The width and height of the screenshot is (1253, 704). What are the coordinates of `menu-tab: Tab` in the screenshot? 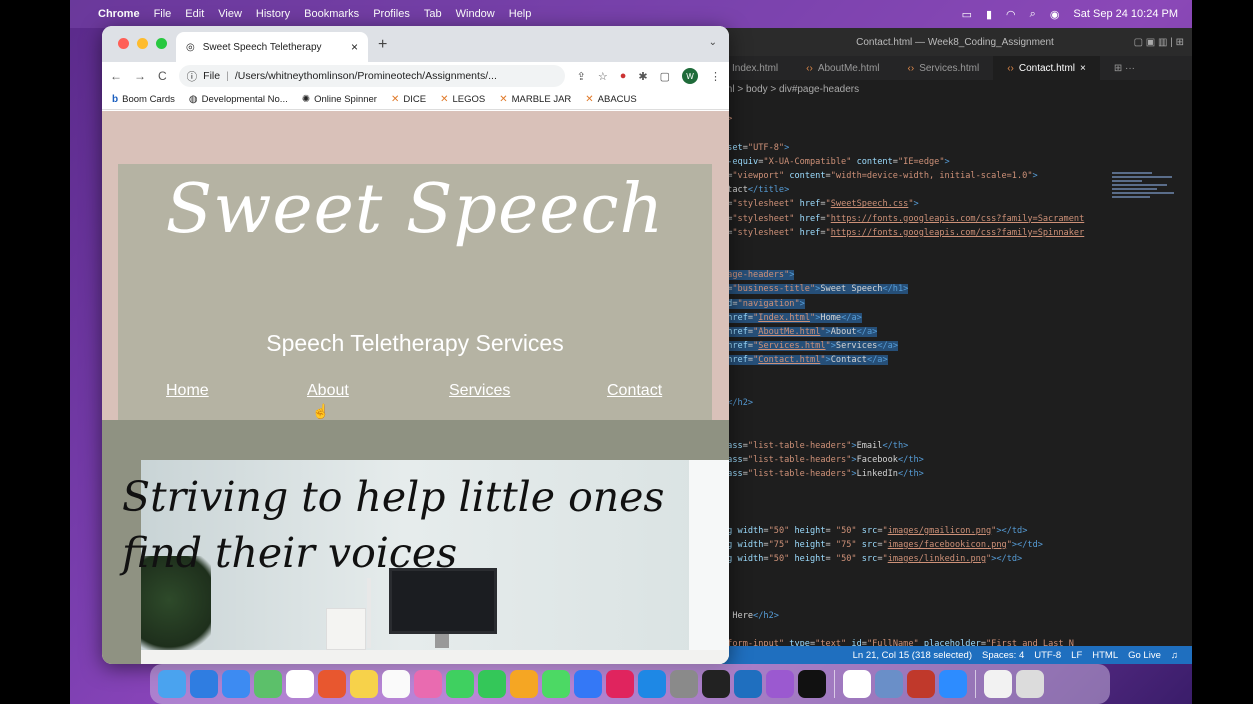 It's located at (433, 14).